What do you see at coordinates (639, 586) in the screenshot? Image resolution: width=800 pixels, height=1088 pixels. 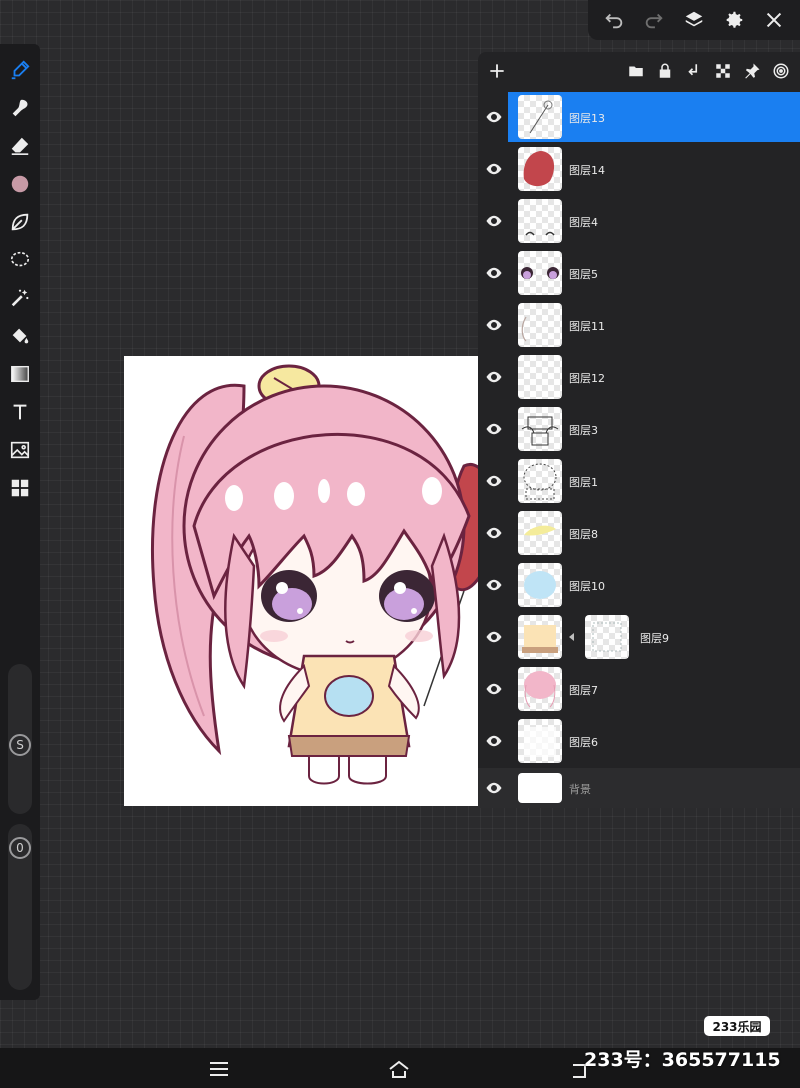 I see `layer-row: 图层10` at bounding box center [639, 586].